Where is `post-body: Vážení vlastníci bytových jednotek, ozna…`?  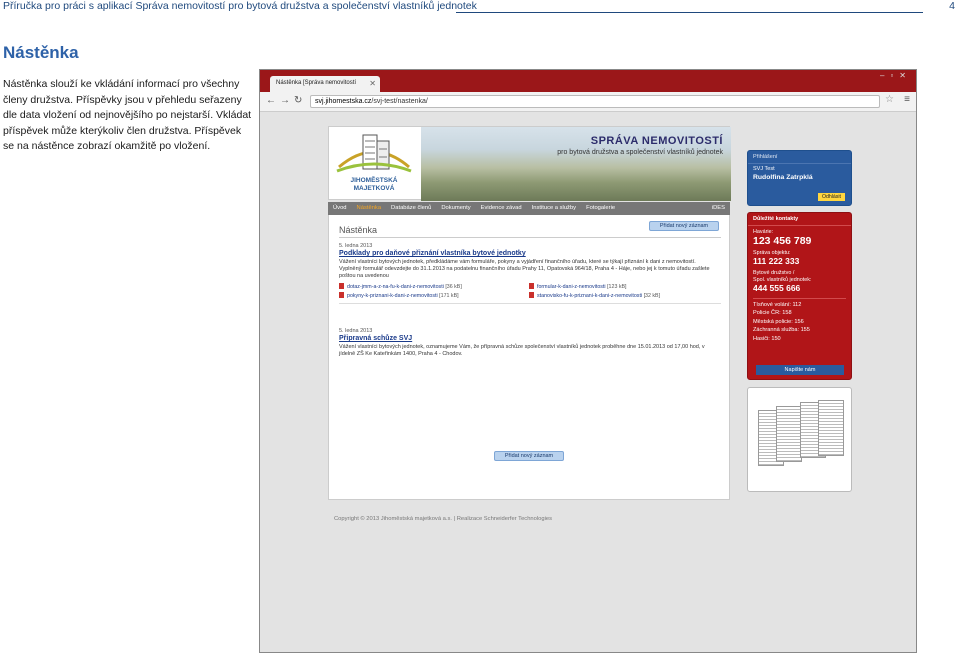
post-body: Vážení vlastníci bytových jednotek, ozna… is located at coordinates (522, 350).